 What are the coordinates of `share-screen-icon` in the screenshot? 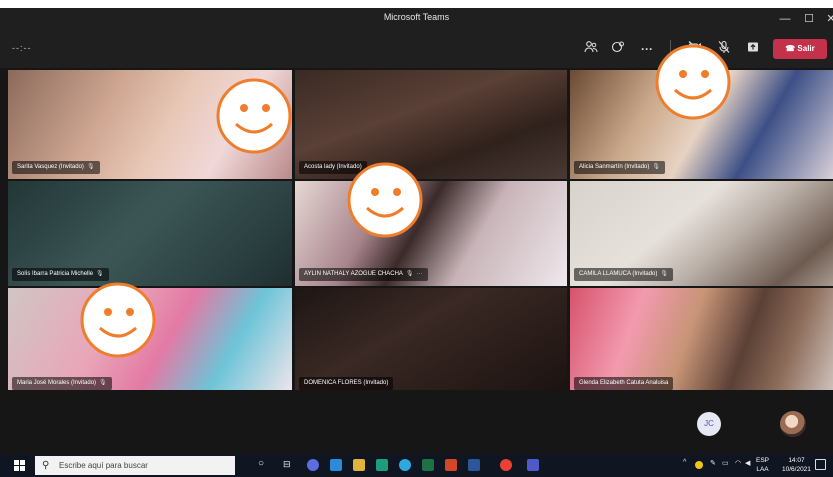 It's located at (753, 49).